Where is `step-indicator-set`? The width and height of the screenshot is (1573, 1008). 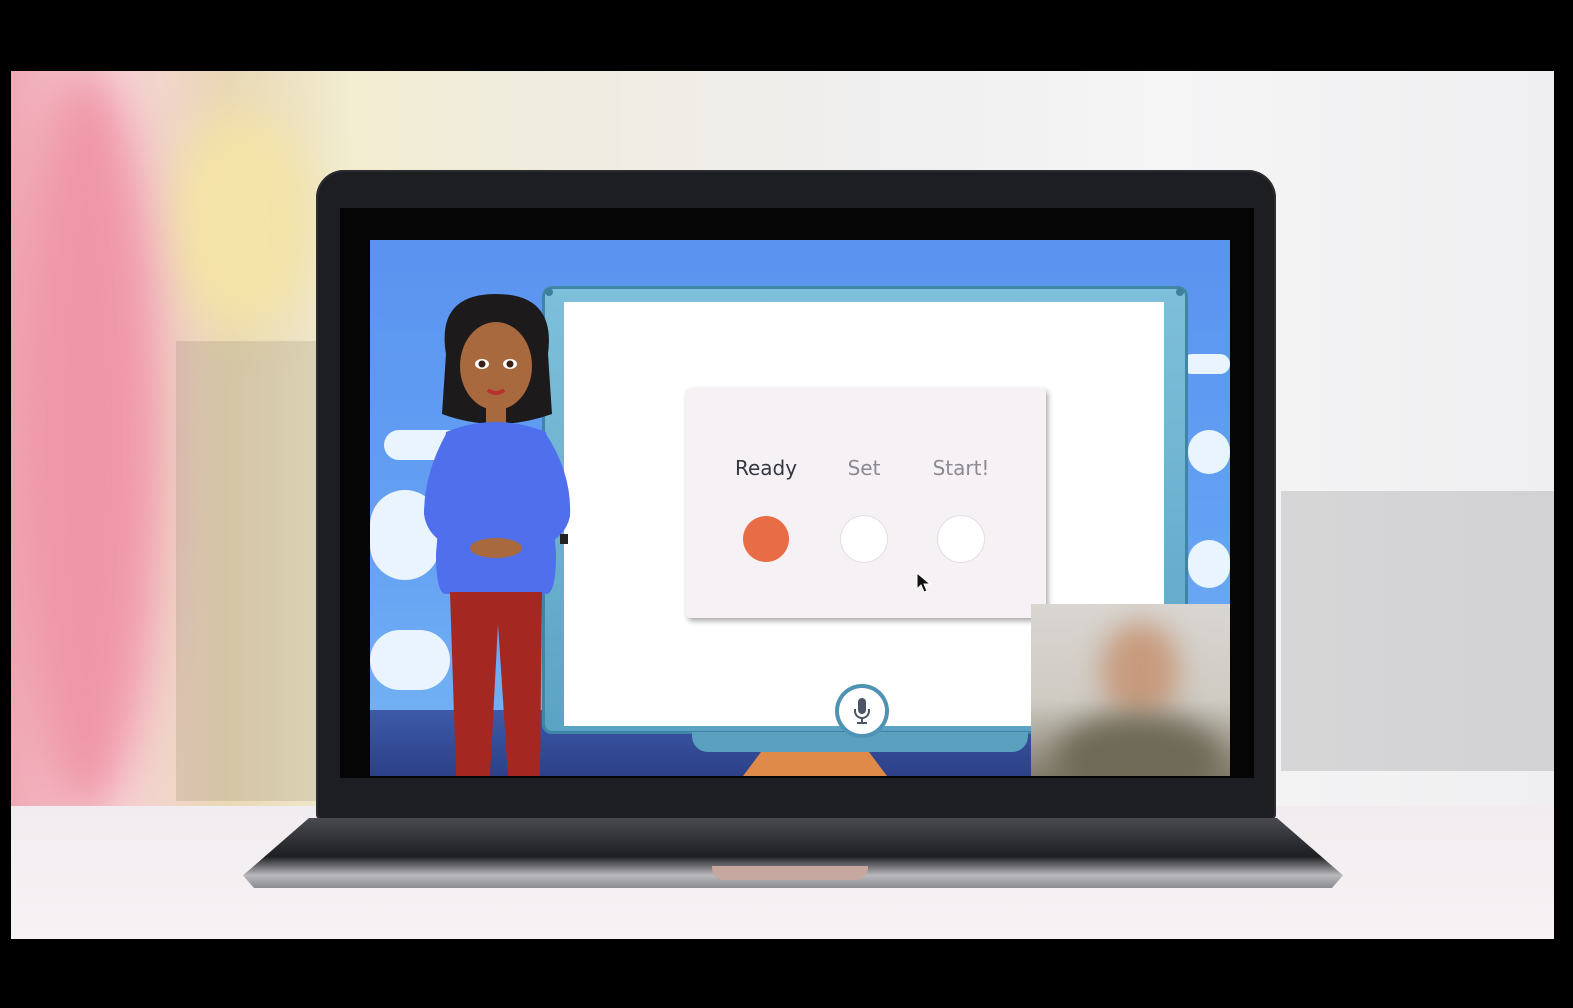
step-indicator-set is located at coordinates (864, 539).